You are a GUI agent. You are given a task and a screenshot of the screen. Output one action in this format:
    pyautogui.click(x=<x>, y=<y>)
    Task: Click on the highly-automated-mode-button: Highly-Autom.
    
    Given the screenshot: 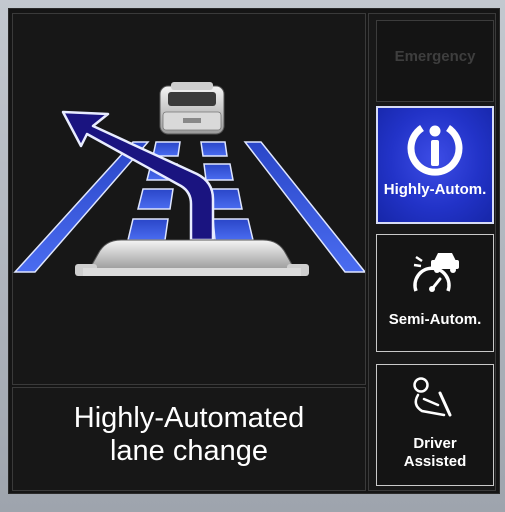 What is the action you would take?
    pyautogui.click(x=435, y=165)
    